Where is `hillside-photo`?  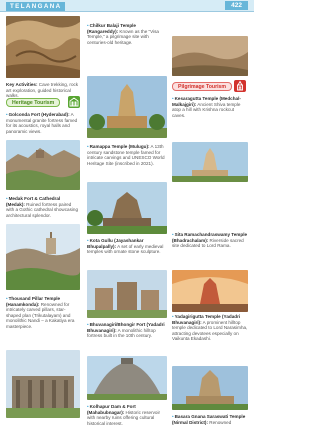 hillside-photo is located at coordinates (210, 56).